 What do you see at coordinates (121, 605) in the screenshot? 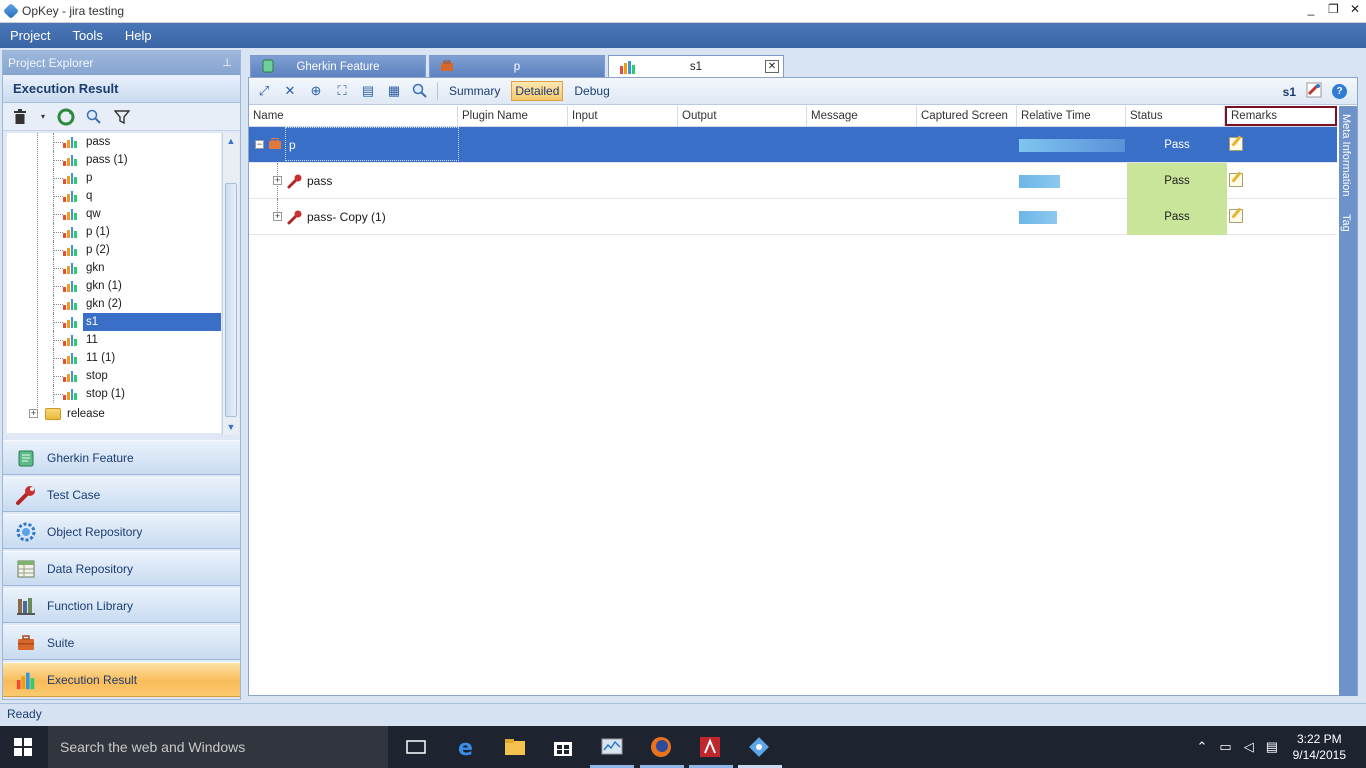
I see `nav-function-library: Function Library` at bounding box center [121, 605].